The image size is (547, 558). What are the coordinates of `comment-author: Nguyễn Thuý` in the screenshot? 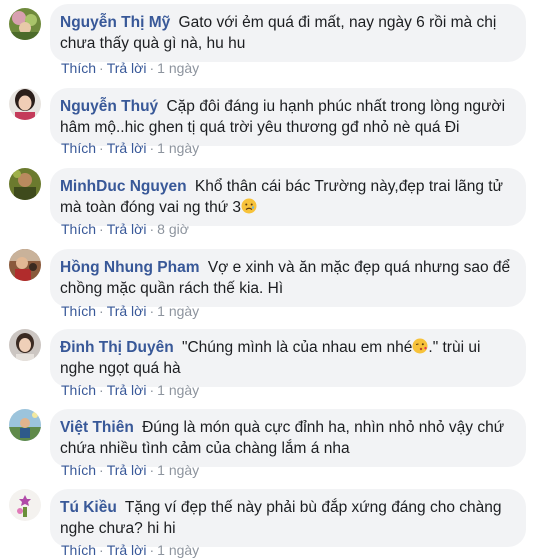 It's located at (109, 106).